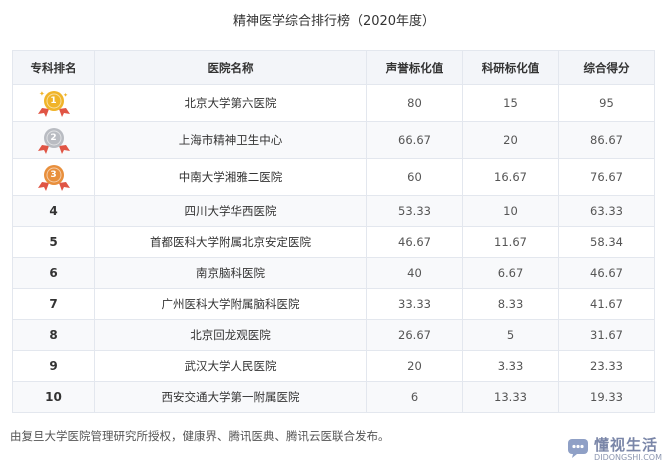 Image resolution: width=668 pixels, height=466 pixels. What do you see at coordinates (510, 304) in the screenshot?
I see `research-score-cell: 8.33` at bounding box center [510, 304].